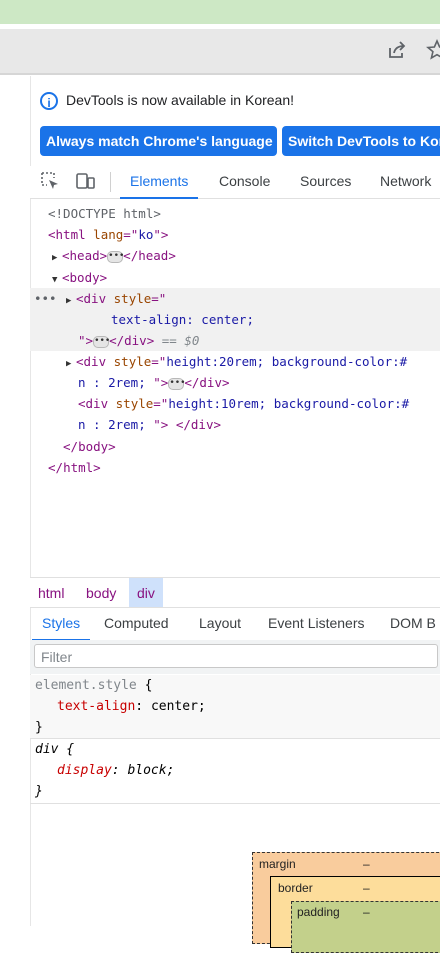 Image resolution: width=440 pixels, height=953 pixels. What do you see at coordinates (89, 446) in the screenshot?
I see `dom-body-close: </body>` at bounding box center [89, 446].